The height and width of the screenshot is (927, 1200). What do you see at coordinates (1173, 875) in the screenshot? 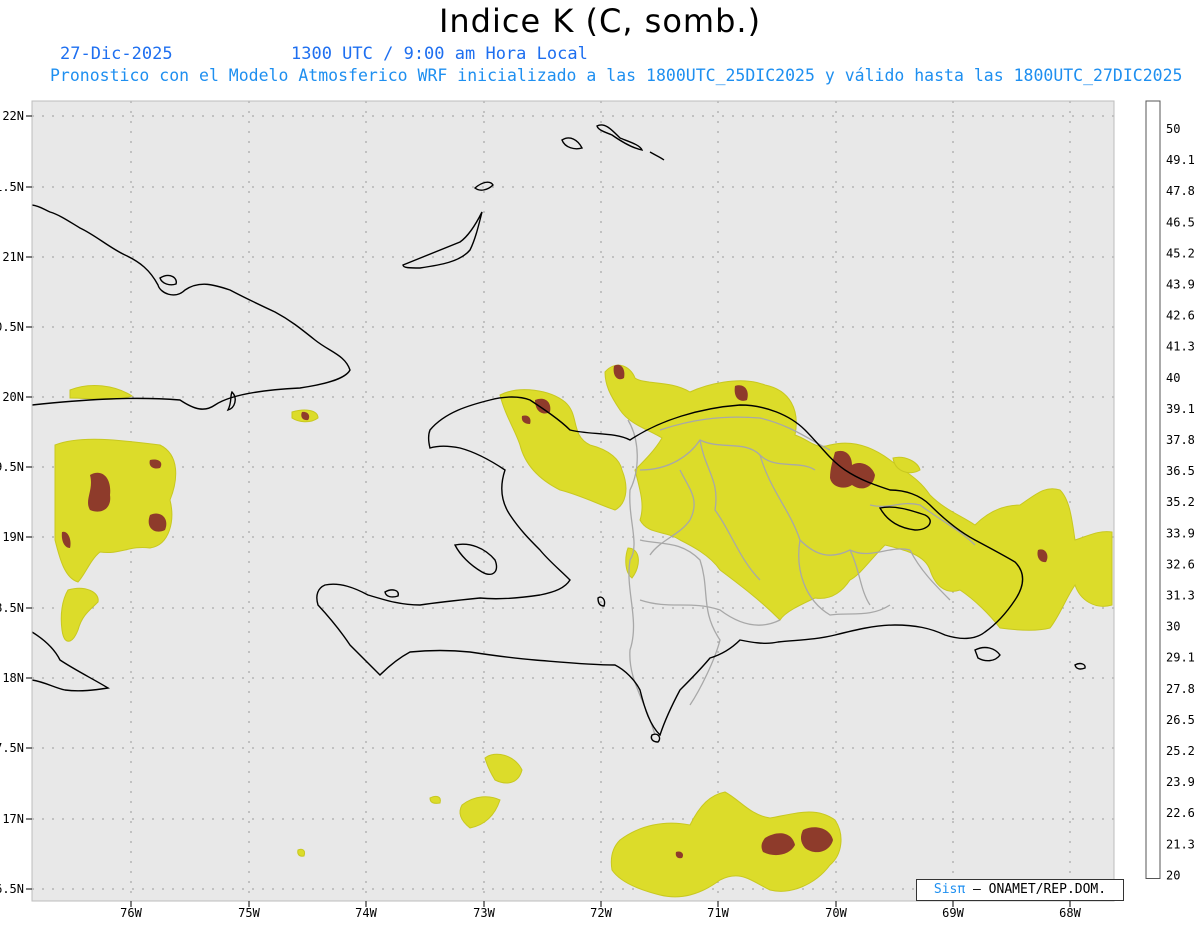
I see `legend-label: 20` at bounding box center [1173, 875].